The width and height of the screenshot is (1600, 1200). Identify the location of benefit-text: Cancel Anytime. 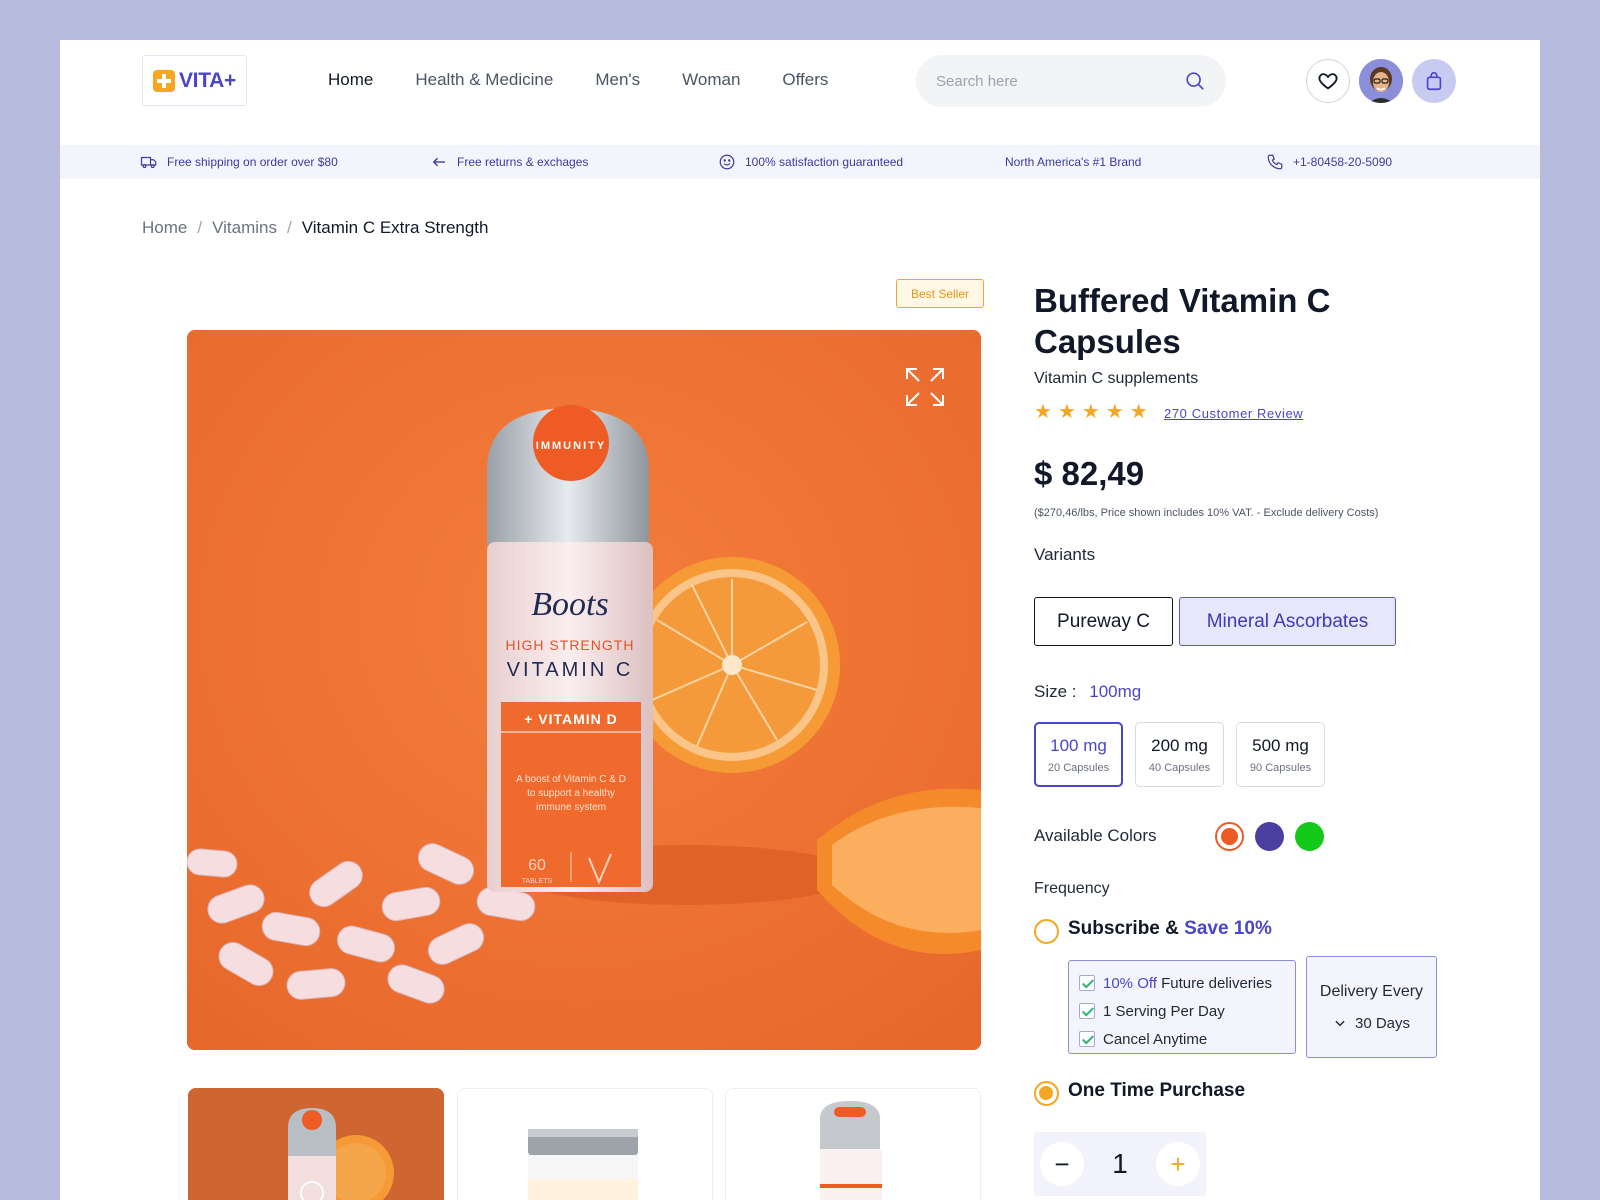
(1155, 1039).